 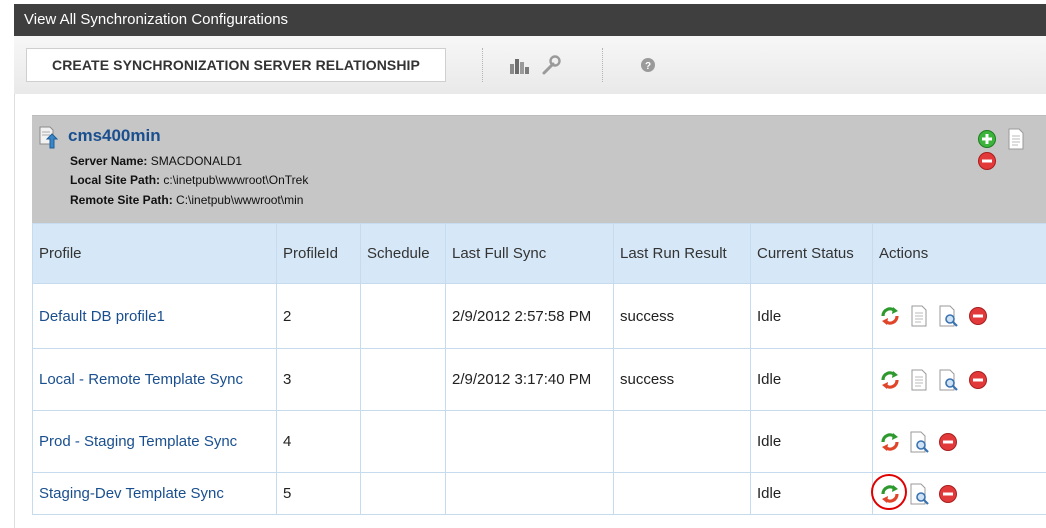 I want to click on local-site-path-label: Local Site Path:, so click(x=115, y=180).